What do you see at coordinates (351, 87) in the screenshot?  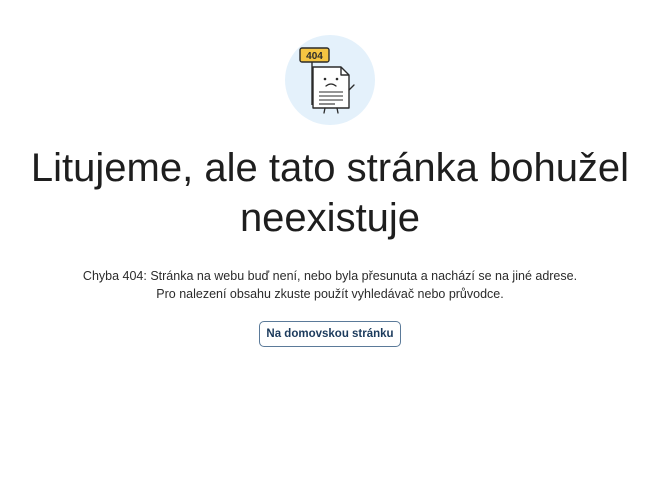 I see `right-arm` at bounding box center [351, 87].